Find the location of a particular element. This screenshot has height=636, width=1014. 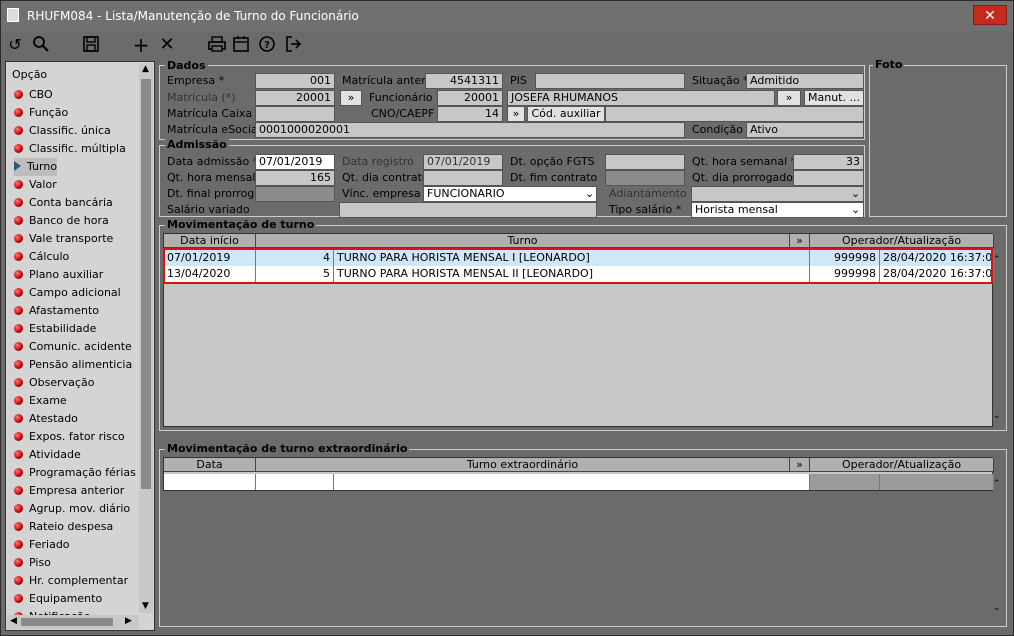

sidebar-item: Hr. complementar is located at coordinates (71, 581).